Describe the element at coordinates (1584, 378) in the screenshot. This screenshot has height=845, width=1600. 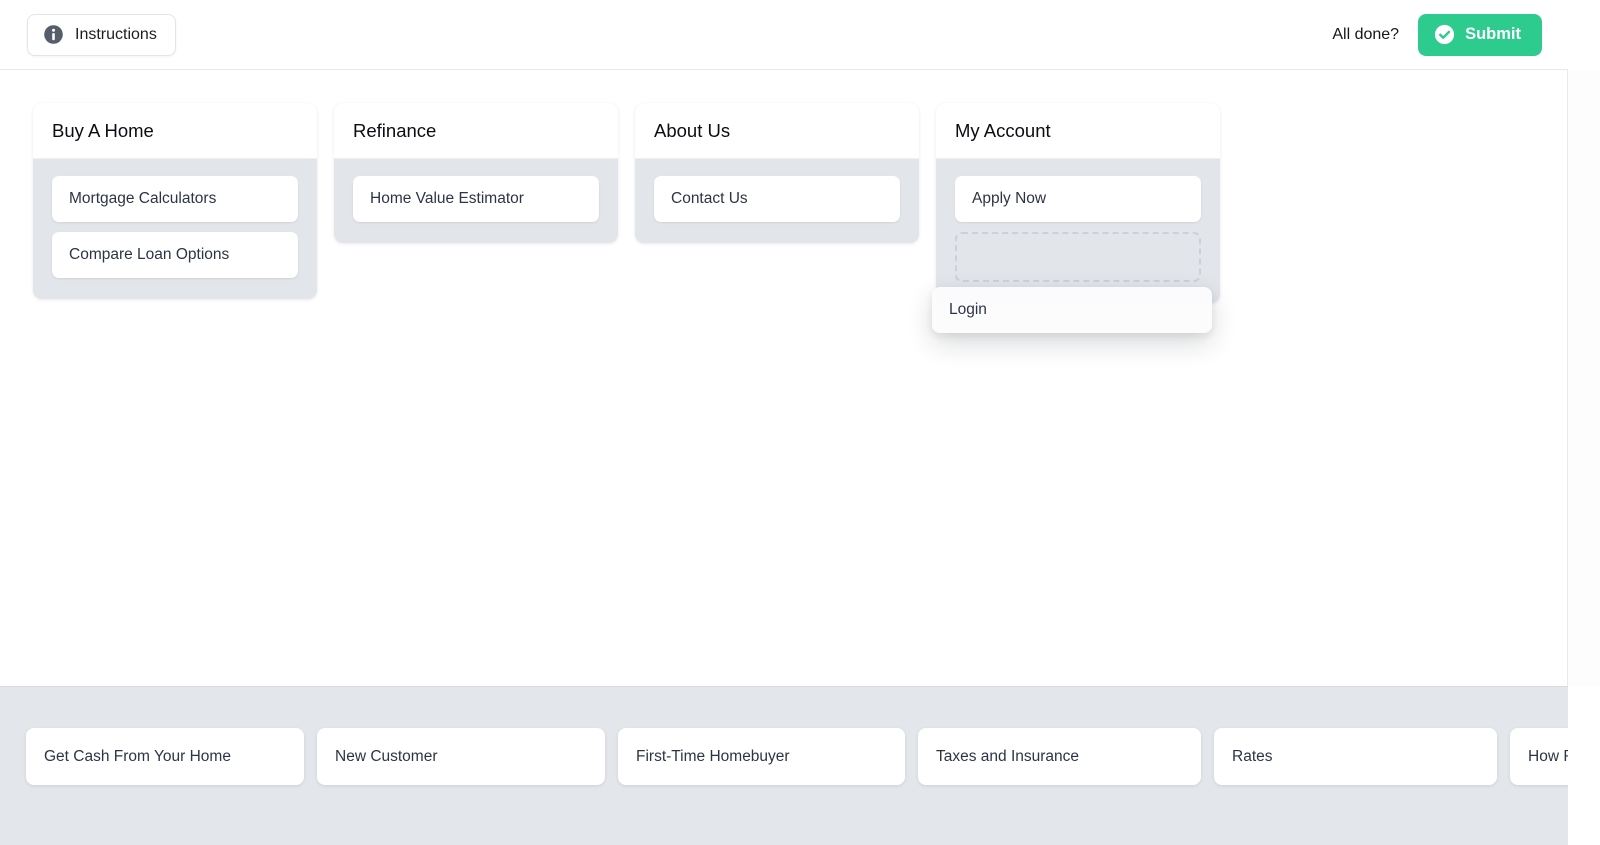
I see `page-scroll-gutter` at that location.